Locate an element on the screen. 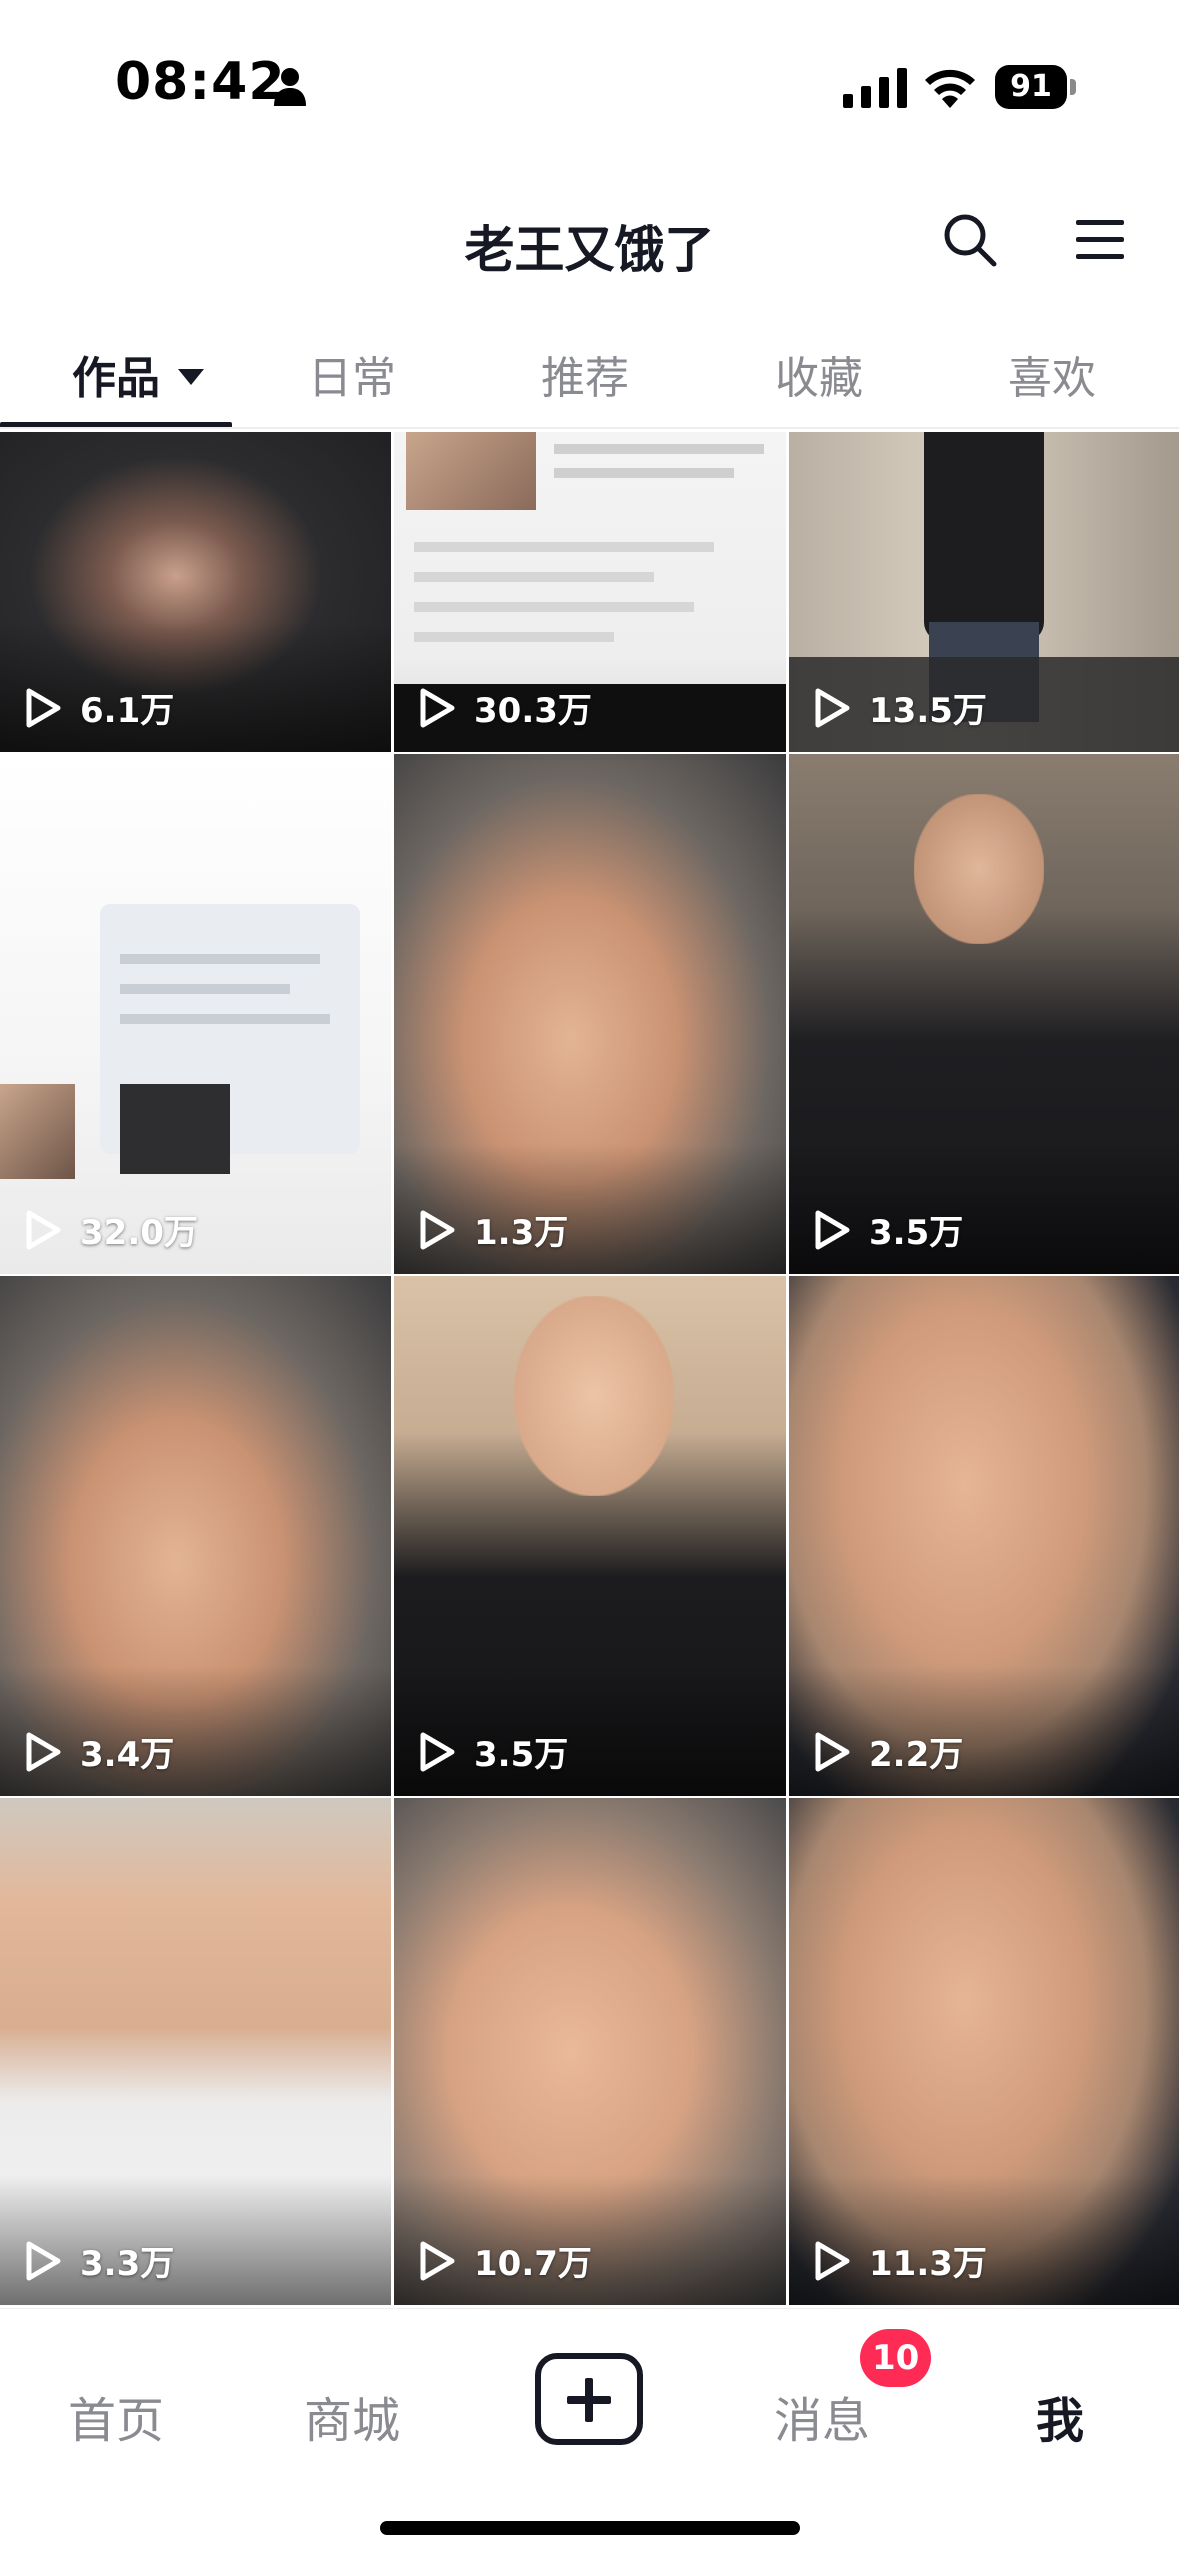 The height and width of the screenshot is (2556, 1179). video-tile: 30.3万 is located at coordinates (590, 592).